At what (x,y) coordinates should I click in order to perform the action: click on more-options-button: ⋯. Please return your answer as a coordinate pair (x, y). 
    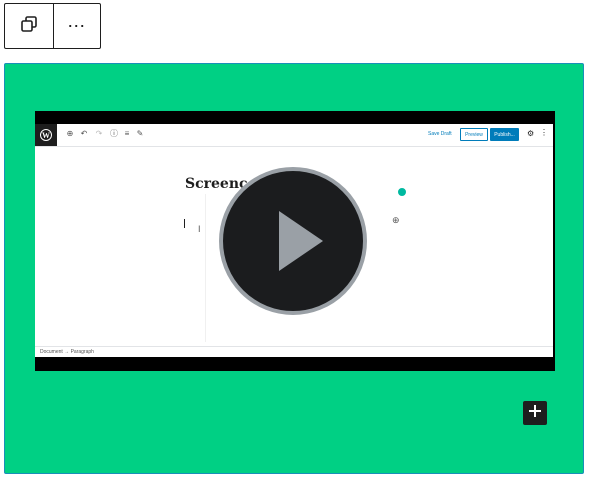
    Looking at the image, I should click on (76, 26).